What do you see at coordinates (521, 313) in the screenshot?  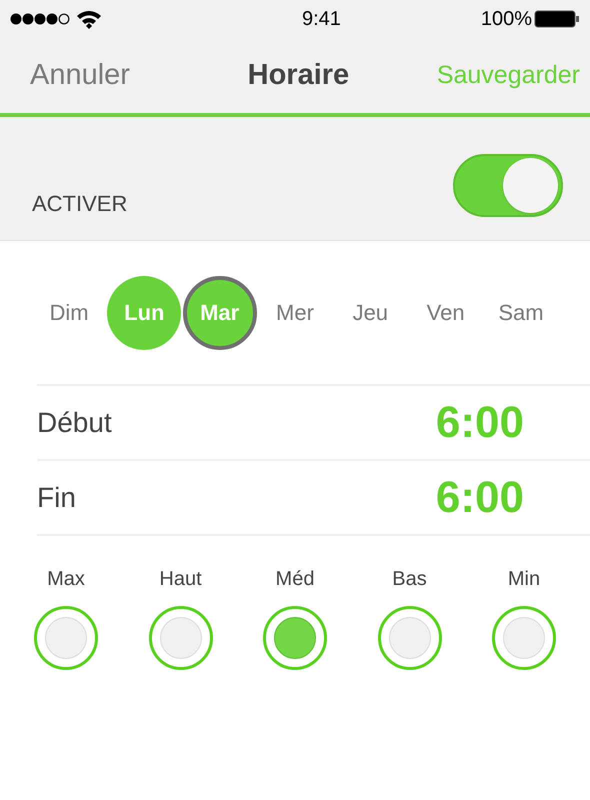 I see `day-button: Sam` at bounding box center [521, 313].